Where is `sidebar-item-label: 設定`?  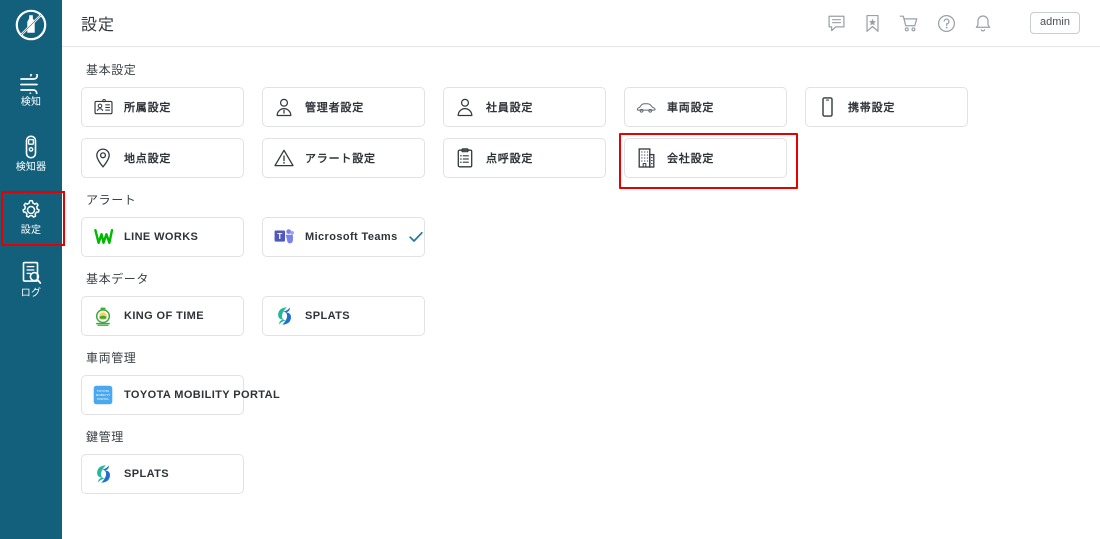
sidebar-item-label: 設定 is located at coordinates (31, 230).